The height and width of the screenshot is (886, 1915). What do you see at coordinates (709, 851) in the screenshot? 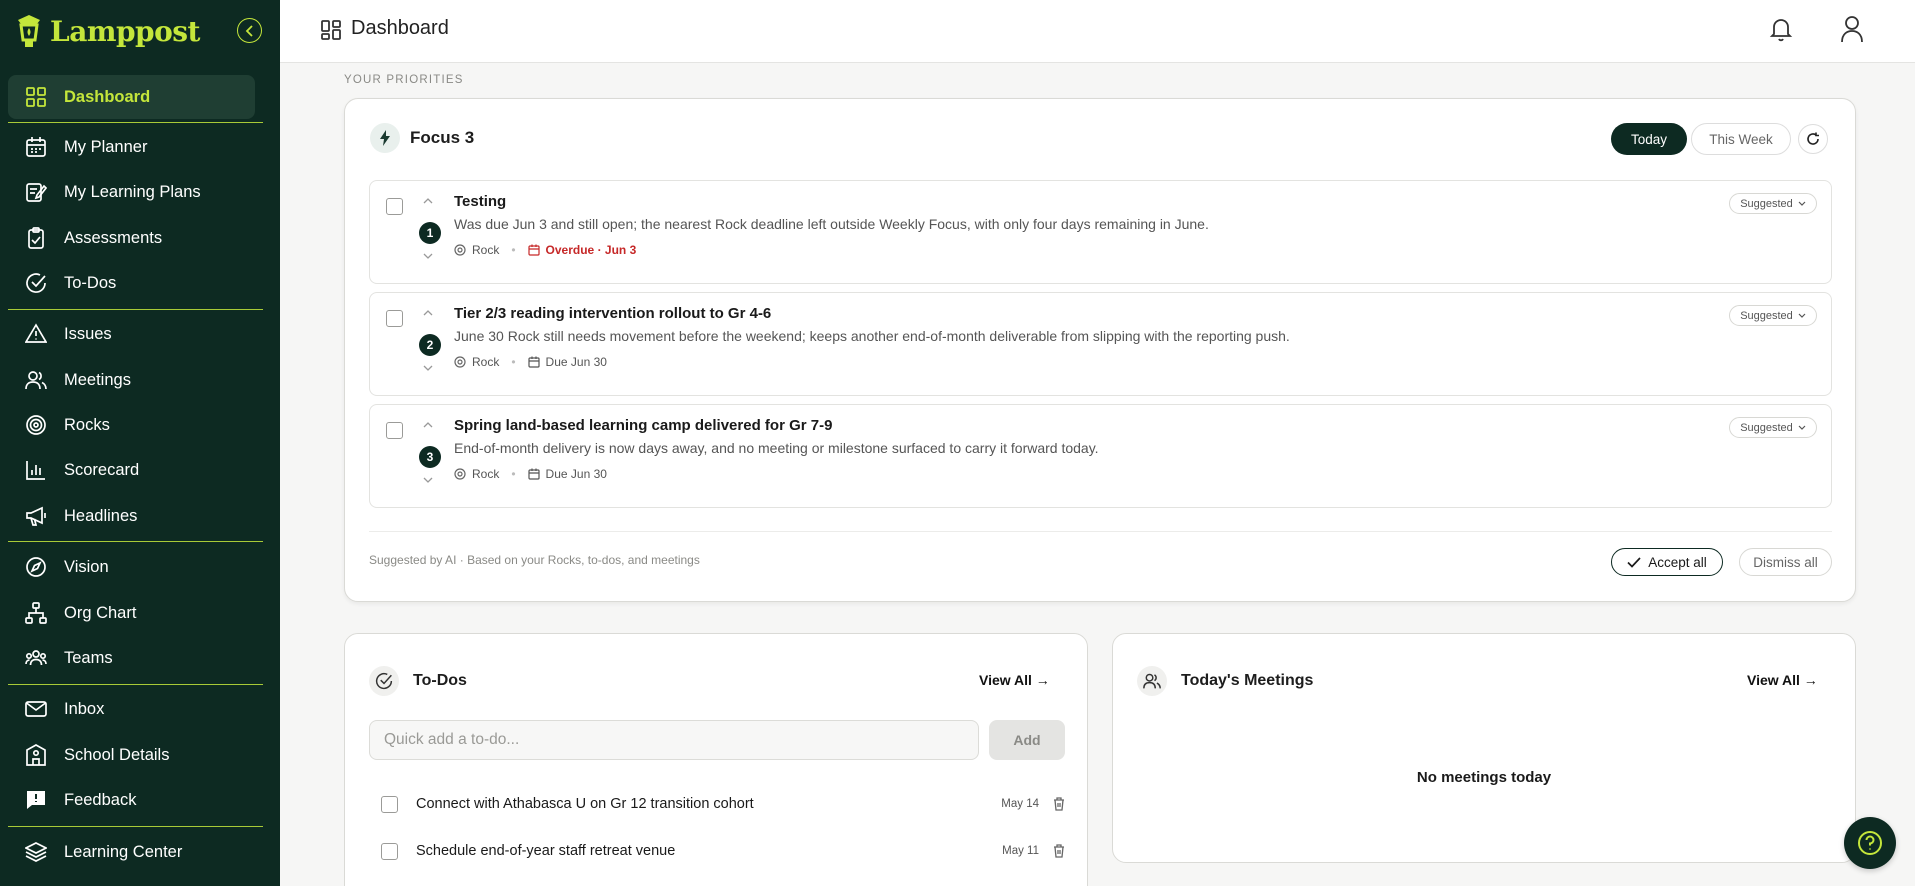
I see `todo-text: Schedule end-of-year staff retreat venue` at bounding box center [709, 851].